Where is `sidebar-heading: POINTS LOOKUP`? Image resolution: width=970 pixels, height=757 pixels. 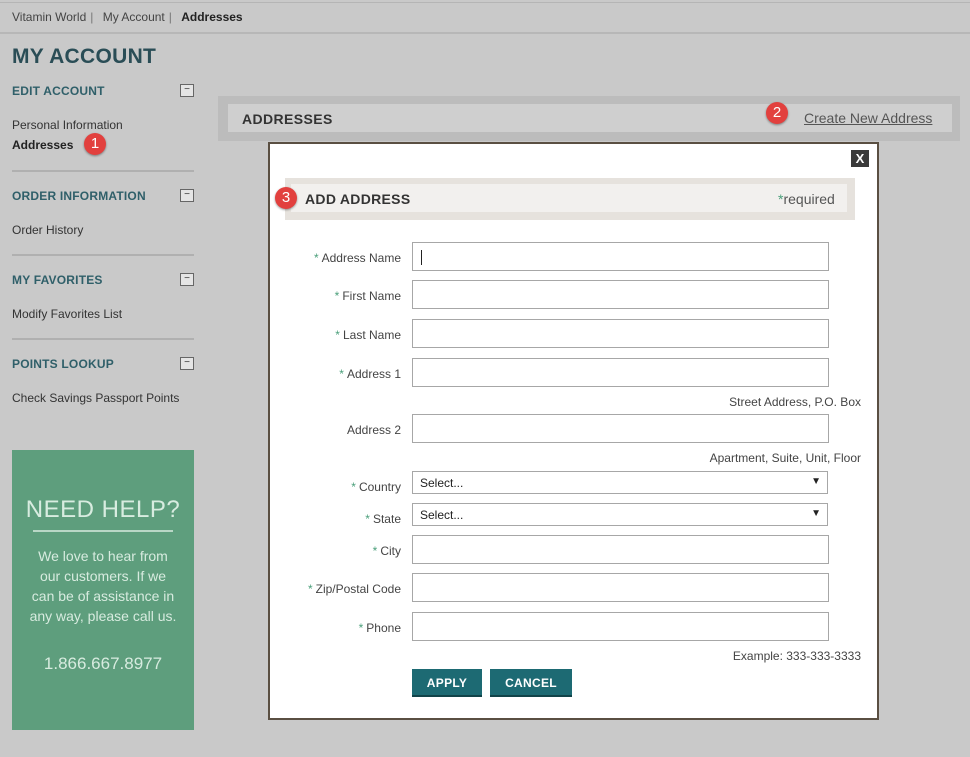 sidebar-heading: POINTS LOOKUP is located at coordinates (63, 364).